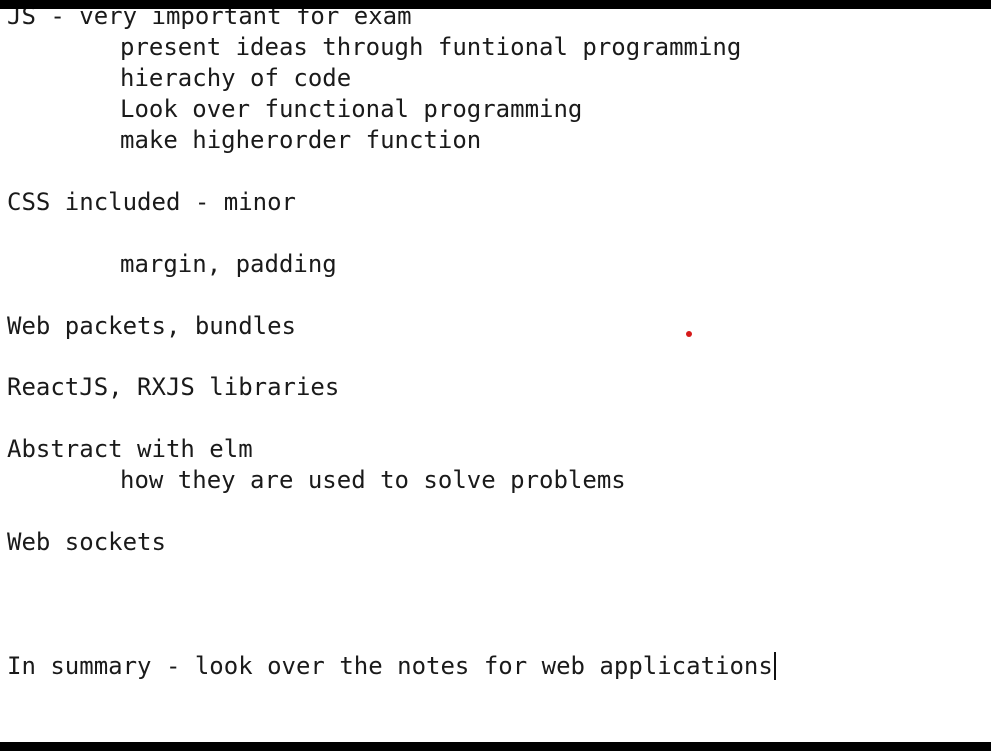  What do you see at coordinates (351, 109) in the screenshot?
I see `note-line: Look over functional programming` at bounding box center [351, 109].